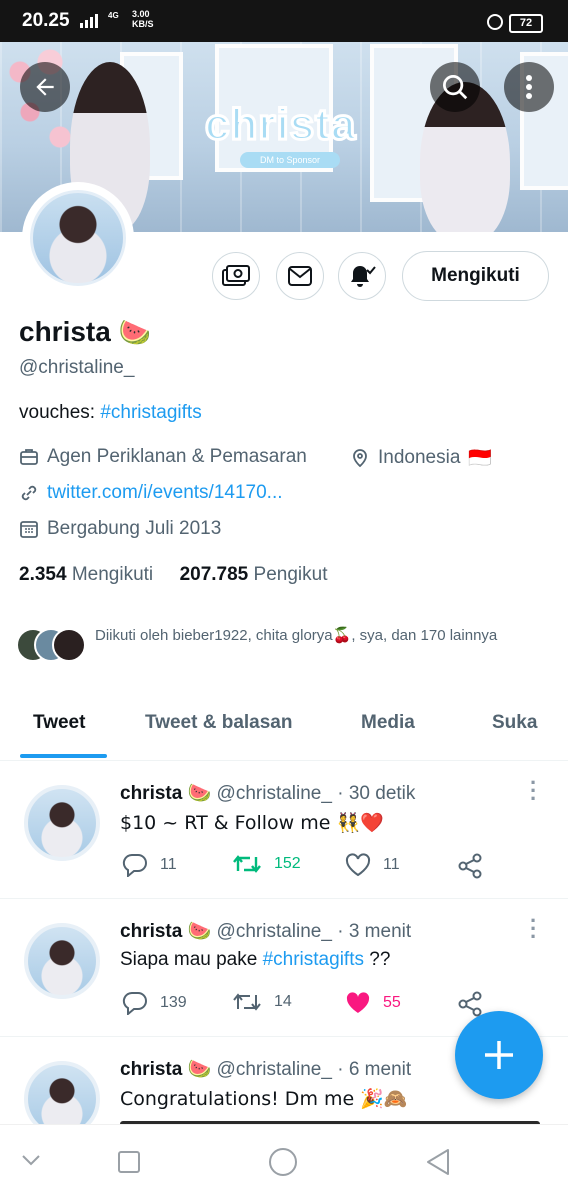 The height and width of the screenshot is (1201, 568). Describe the element at coordinates (290, 160) in the screenshot. I see `banner-subtitle: DM to Sponsor` at that location.